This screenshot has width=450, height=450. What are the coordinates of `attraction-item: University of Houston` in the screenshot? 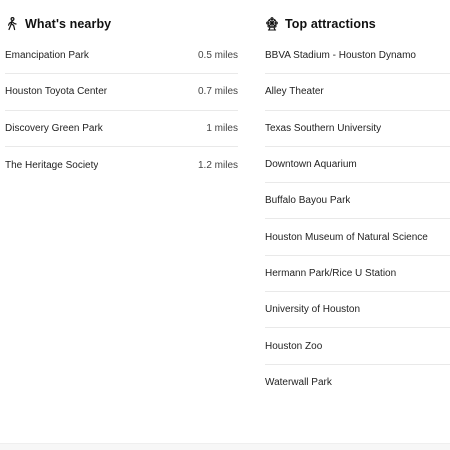 It's located at (357, 310).